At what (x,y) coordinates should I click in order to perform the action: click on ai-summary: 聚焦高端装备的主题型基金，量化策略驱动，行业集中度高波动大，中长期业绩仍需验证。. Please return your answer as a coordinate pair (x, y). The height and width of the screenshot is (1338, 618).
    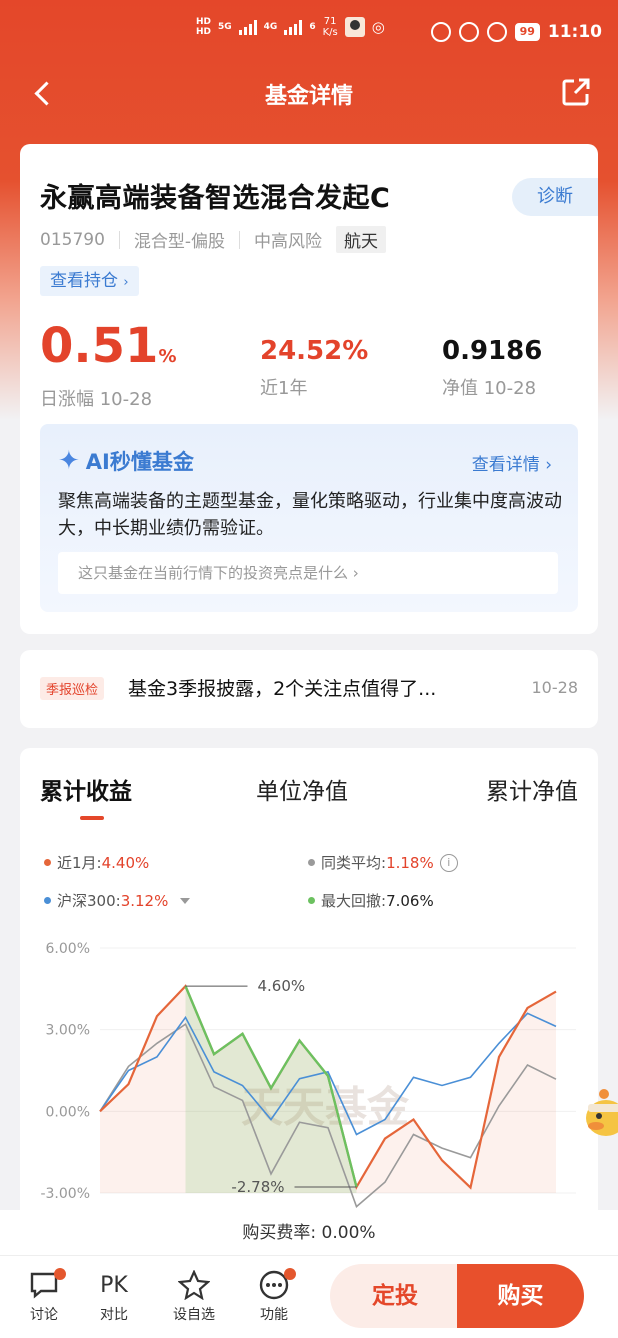
    Looking at the image, I should click on (310, 515).